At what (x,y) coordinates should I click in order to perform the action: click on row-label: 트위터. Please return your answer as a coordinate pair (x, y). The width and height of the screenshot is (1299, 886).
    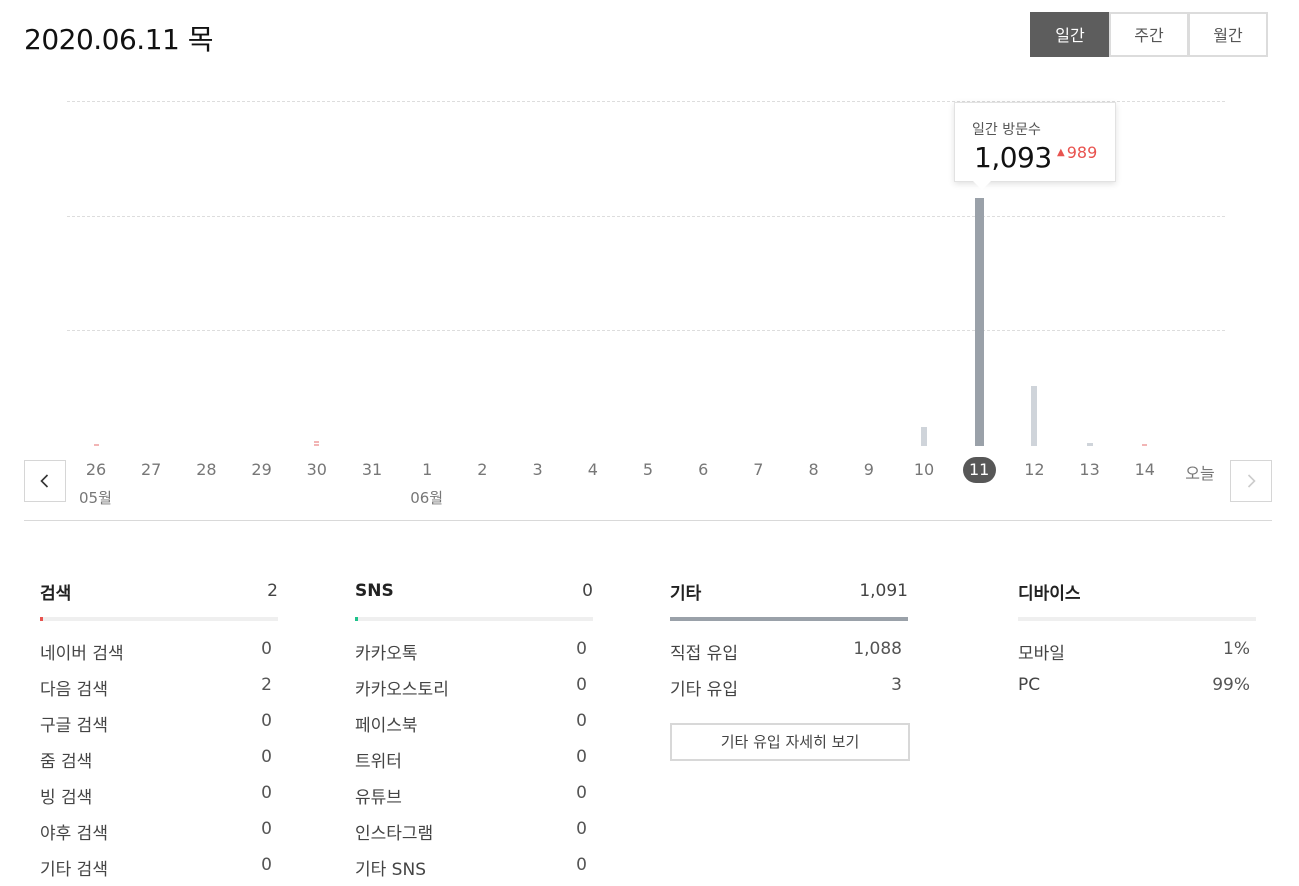
    Looking at the image, I should click on (378, 762).